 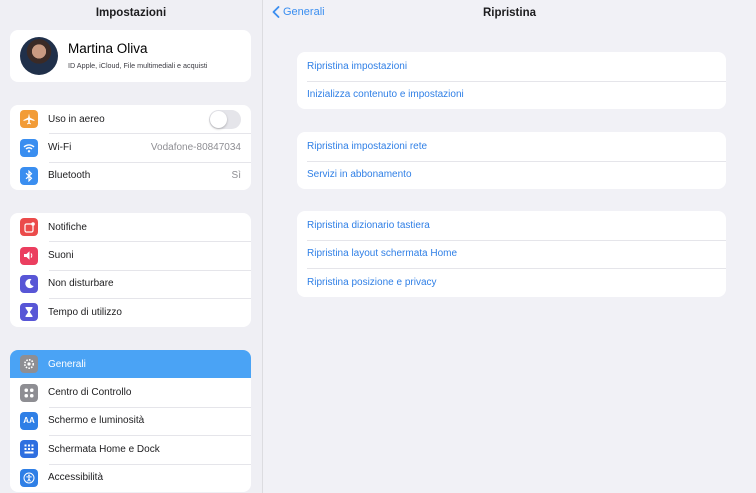 What do you see at coordinates (29, 119) in the screenshot?
I see `airplane-icon` at bounding box center [29, 119].